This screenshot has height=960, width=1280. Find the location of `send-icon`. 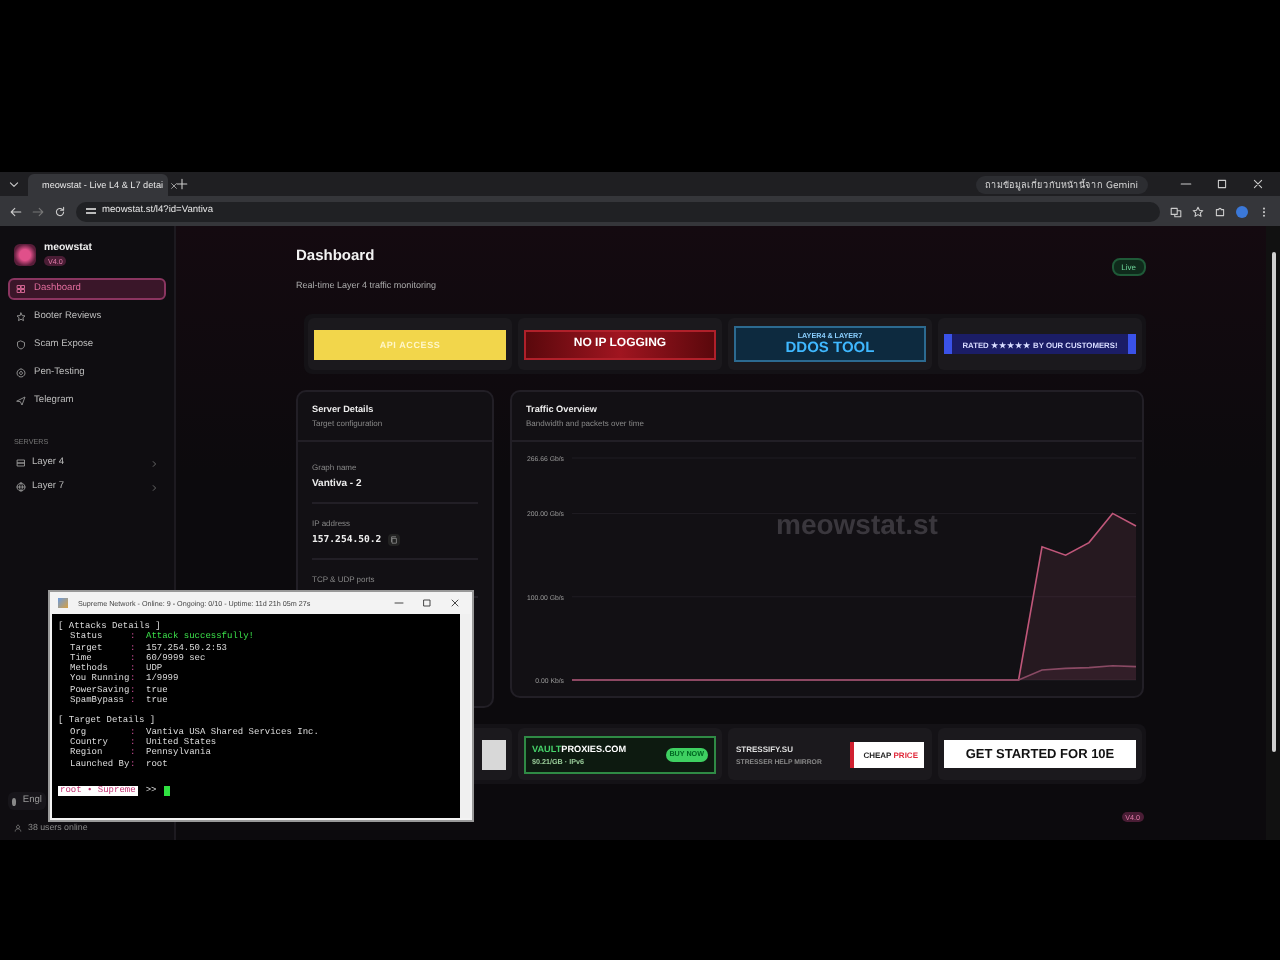

send-icon is located at coordinates (21, 401).